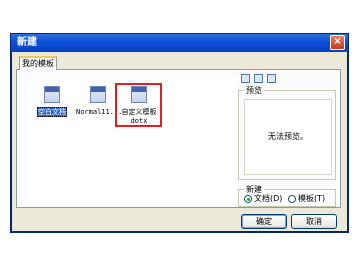 The image size is (360, 270). Describe the element at coordinates (311, 198) in the screenshot. I see `radio-template-label: 模板(T)` at that location.